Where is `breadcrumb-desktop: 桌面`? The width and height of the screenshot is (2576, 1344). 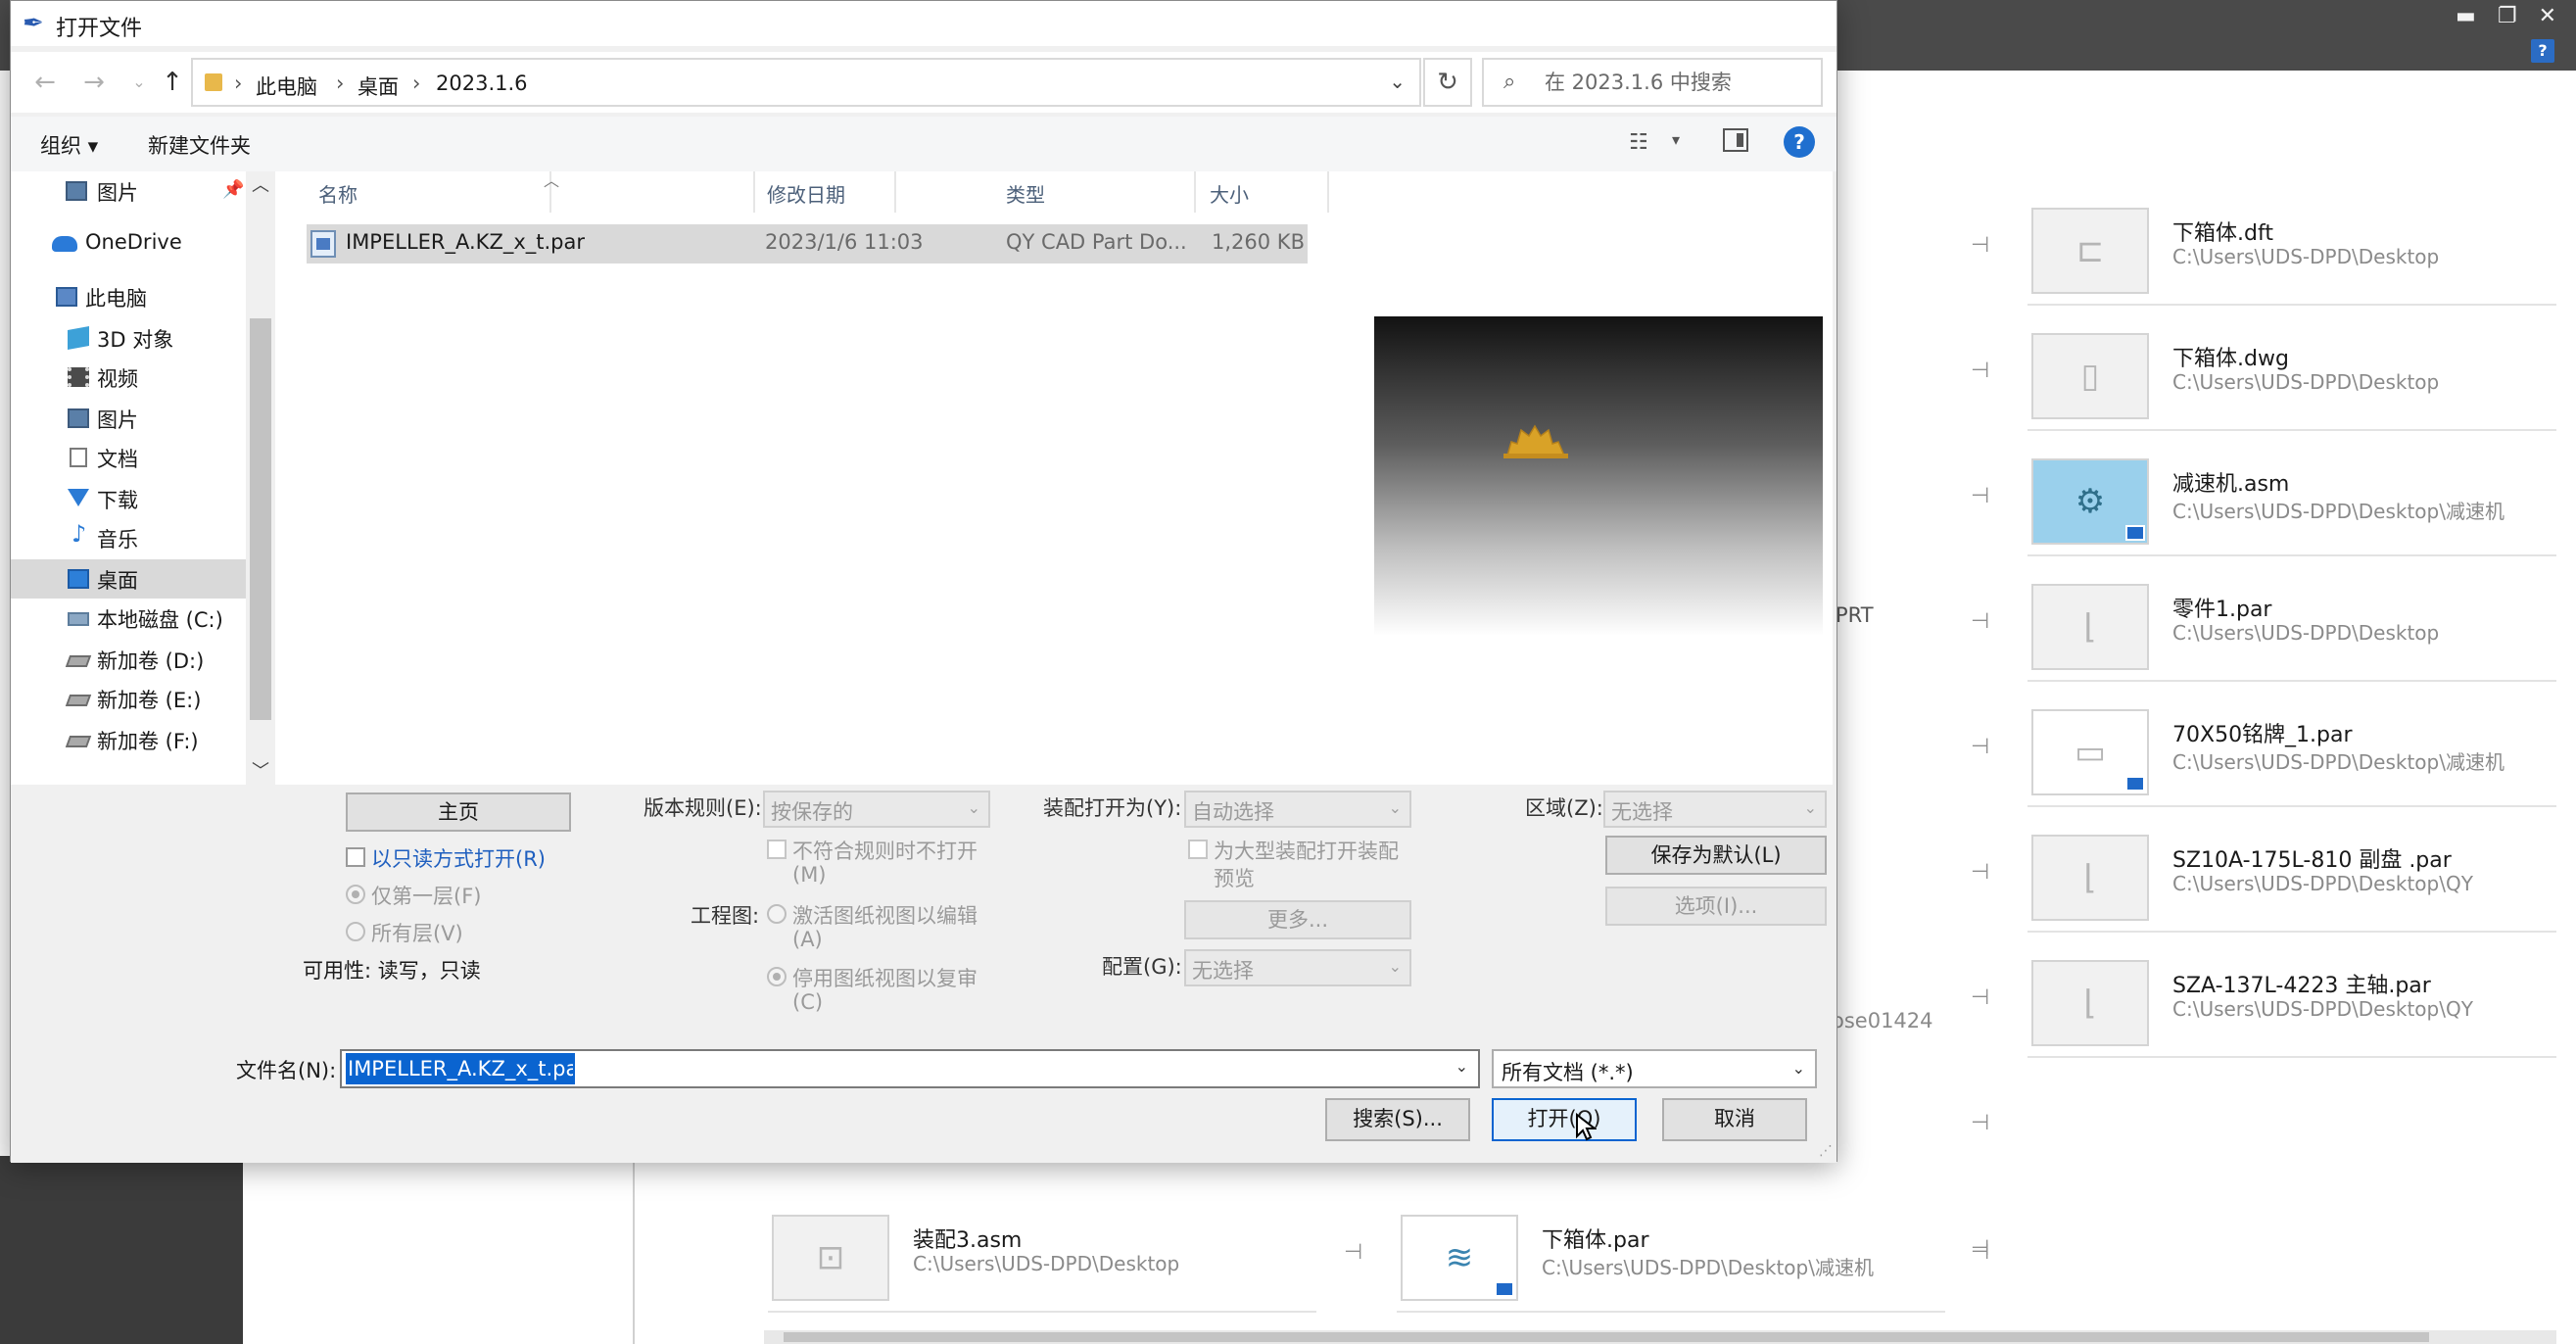
breadcrumb-desktop: 桌面 is located at coordinates (378, 86).